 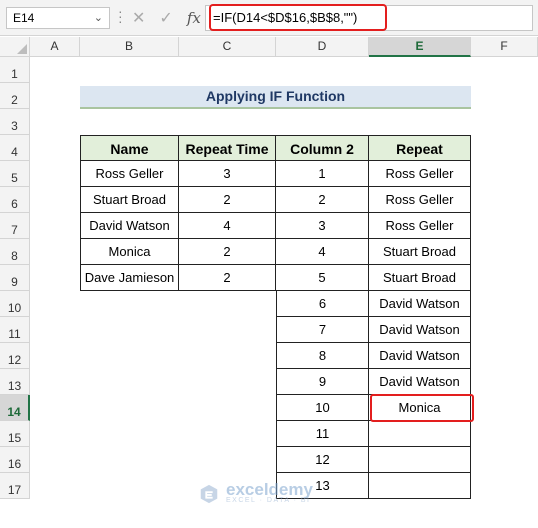 What do you see at coordinates (15, 330) in the screenshot?
I see `row-header-11: 11` at bounding box center [15, 330].